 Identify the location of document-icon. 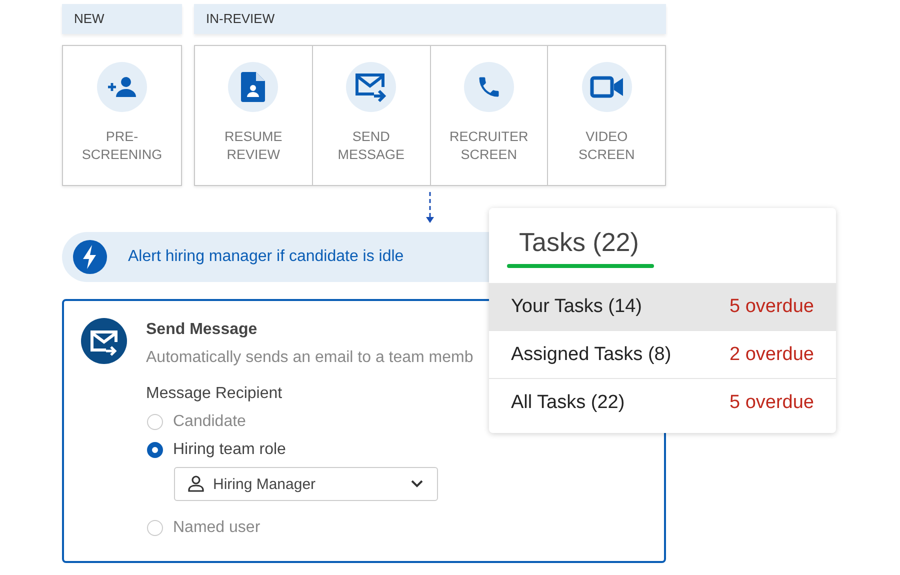
(253, 87).